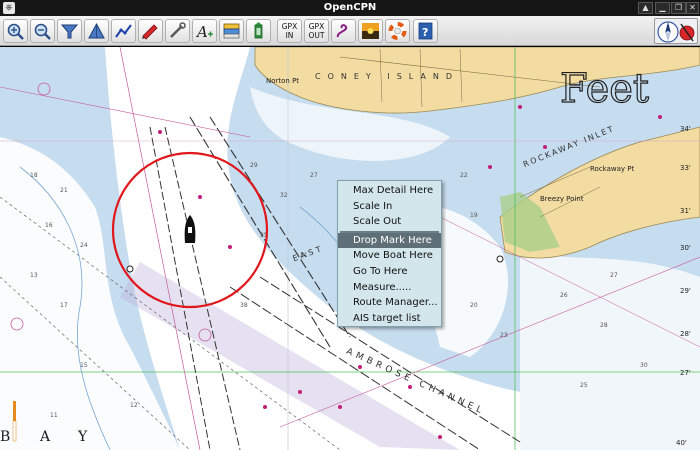  I want to click on red-pencil-icon, so click(150, 32).